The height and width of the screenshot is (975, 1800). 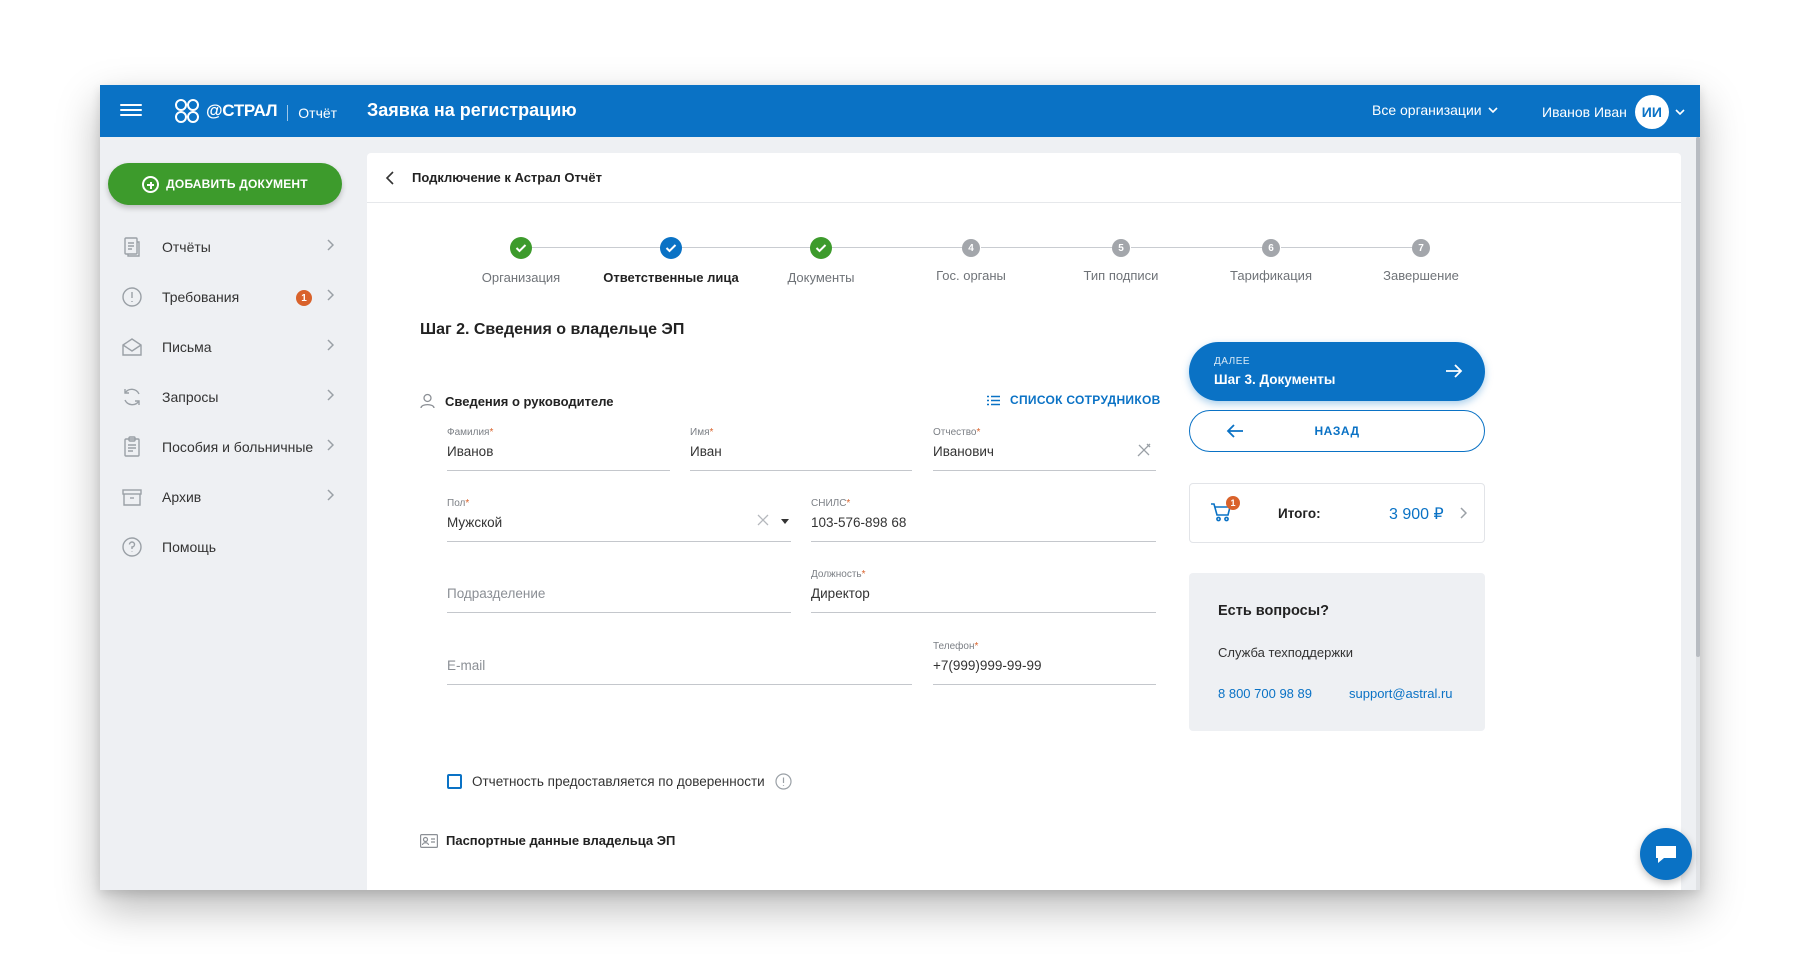 I want to click on section-head-passport: Паспортные данные владельца ЭП, so click(x=547, y=840).